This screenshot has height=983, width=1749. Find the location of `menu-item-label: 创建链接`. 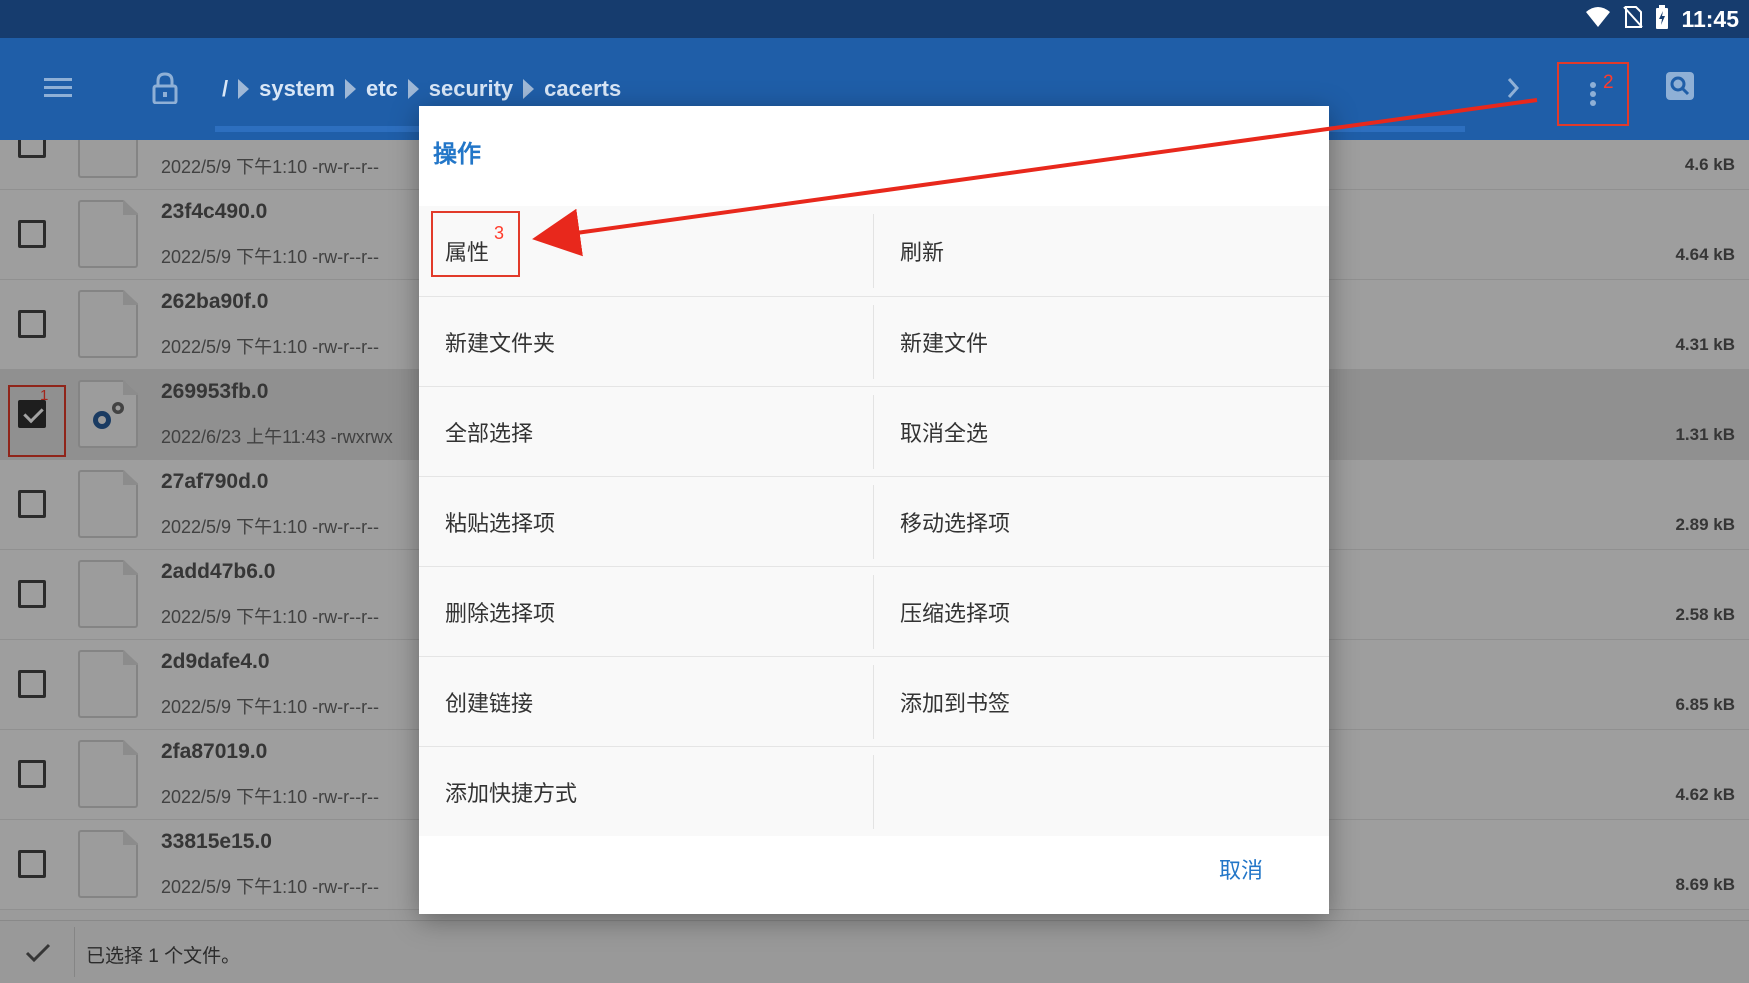

menu-item-label: 创建链接 is located at coordinates (489, 703).